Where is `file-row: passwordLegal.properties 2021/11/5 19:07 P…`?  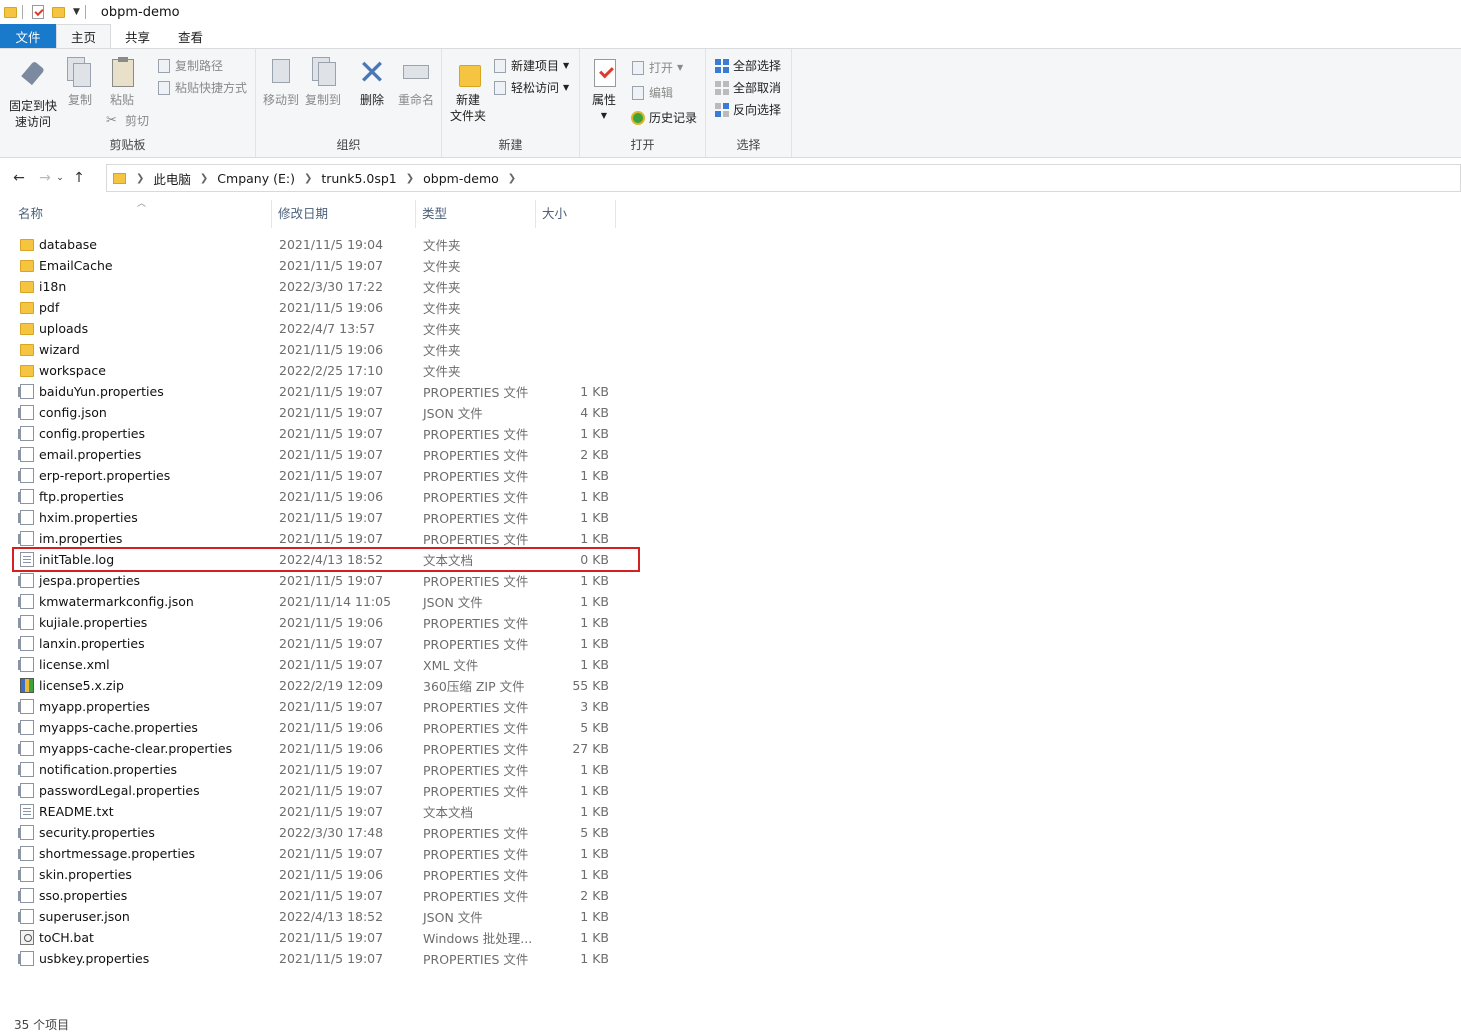 file-row: passwordLegal.properties 2021/11/5 19:07 P… is located at coordinates (326, 790).